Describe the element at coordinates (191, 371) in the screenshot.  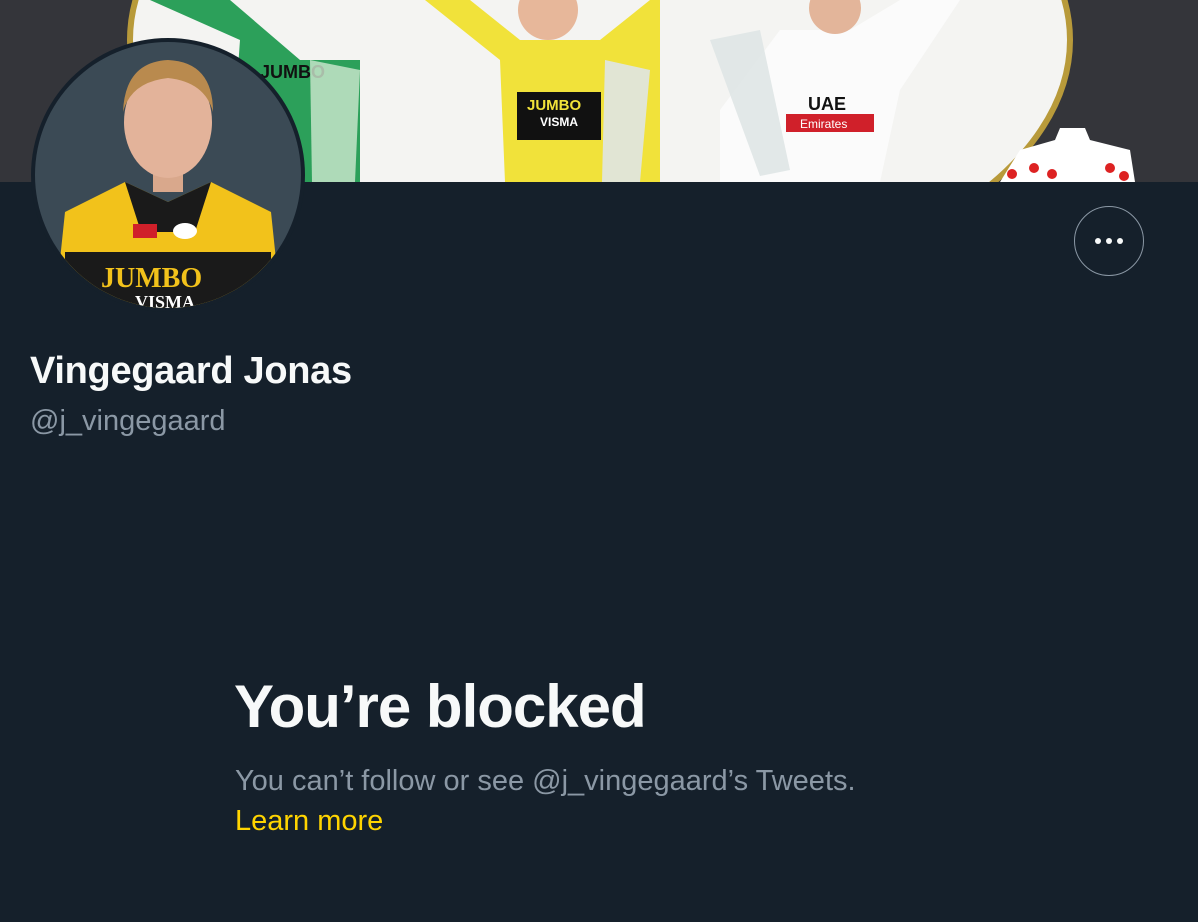
I see `profile-display-name: Vingegaard Jonas` at that location.